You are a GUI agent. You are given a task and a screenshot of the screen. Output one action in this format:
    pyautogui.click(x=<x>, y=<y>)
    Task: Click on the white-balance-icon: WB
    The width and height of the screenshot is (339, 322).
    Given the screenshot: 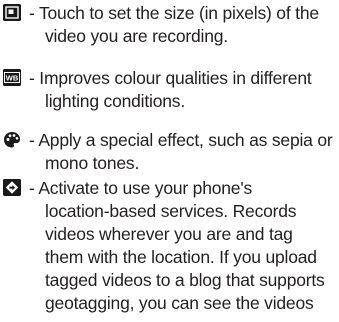 What is the action you would take?
    pyautogui.click(x=12, y=77)
    